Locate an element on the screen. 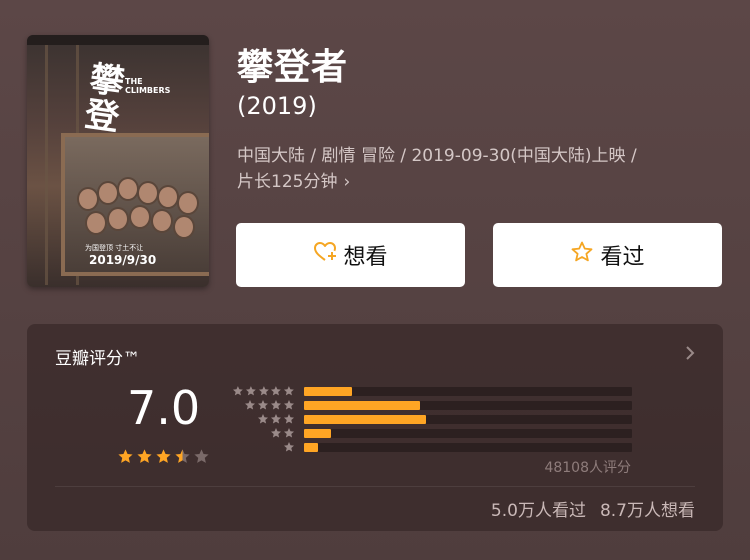 This screenshot has width=750, height=560. chevron-right-icon: › is located at coordinates (347, 182).